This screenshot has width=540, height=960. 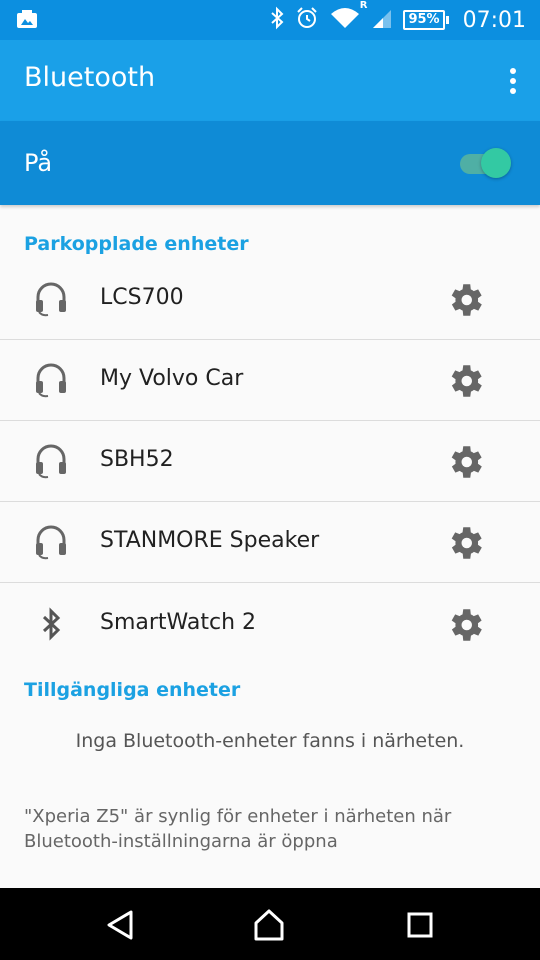 I want to click on paired-devices-header: Parkopplade enheter, so click(x=136, y=244).